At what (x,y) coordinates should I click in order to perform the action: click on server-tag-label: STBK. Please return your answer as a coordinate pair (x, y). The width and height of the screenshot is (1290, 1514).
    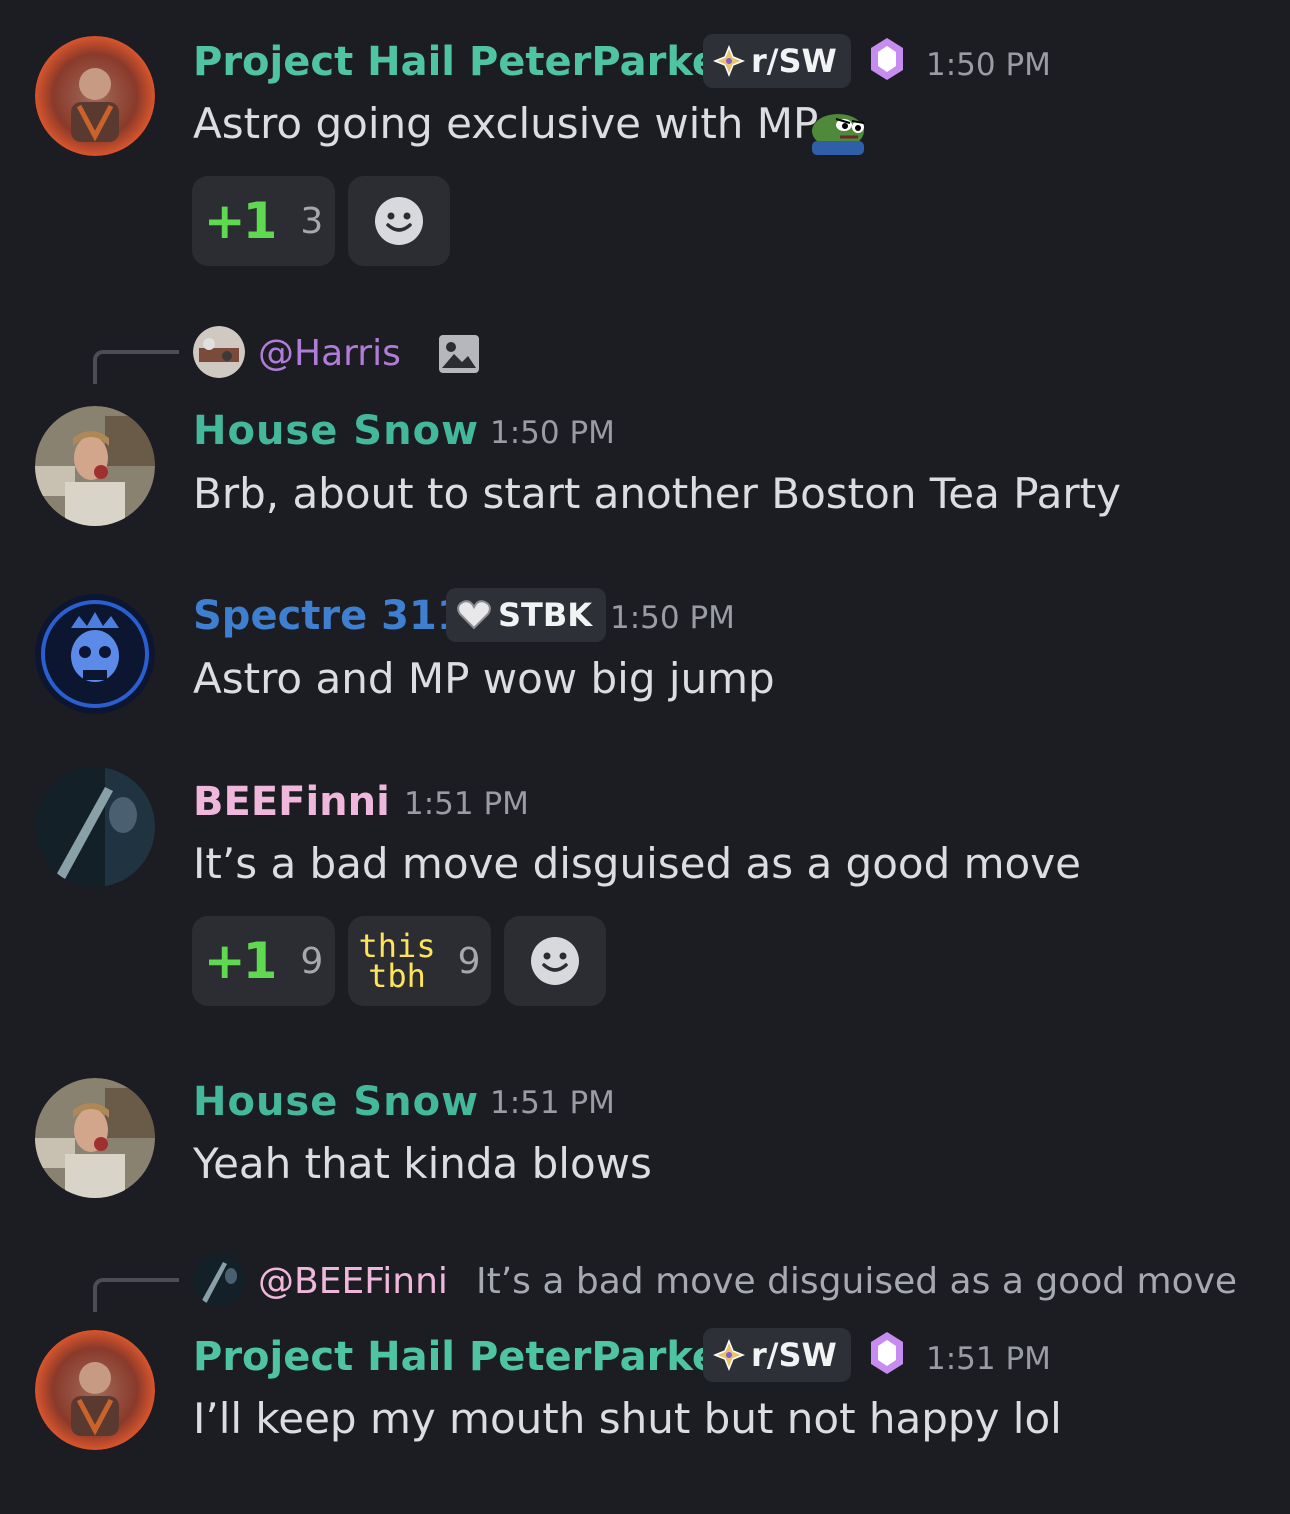
    Looking at the image, I should click on (545, 615).